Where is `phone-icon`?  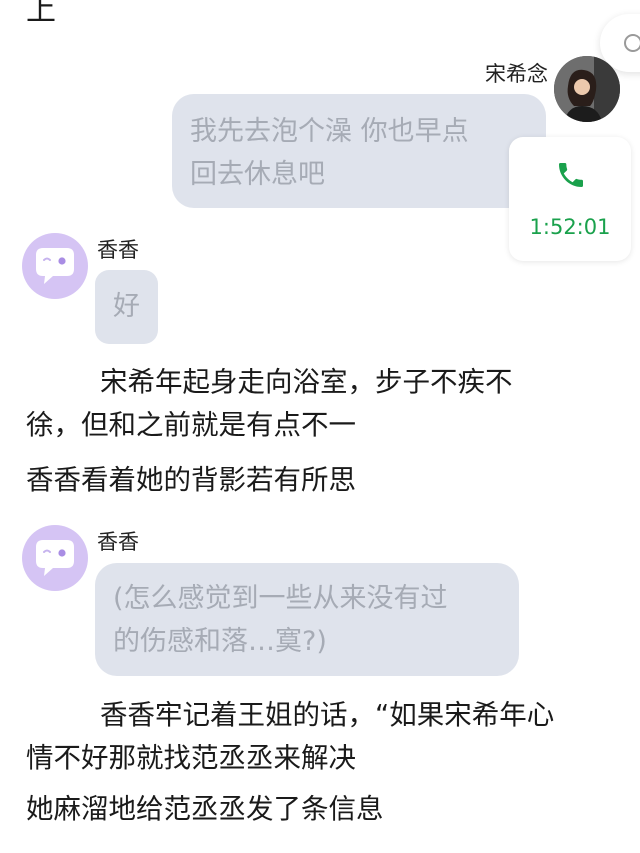 phone-icon is located at coordinates (571, 175).